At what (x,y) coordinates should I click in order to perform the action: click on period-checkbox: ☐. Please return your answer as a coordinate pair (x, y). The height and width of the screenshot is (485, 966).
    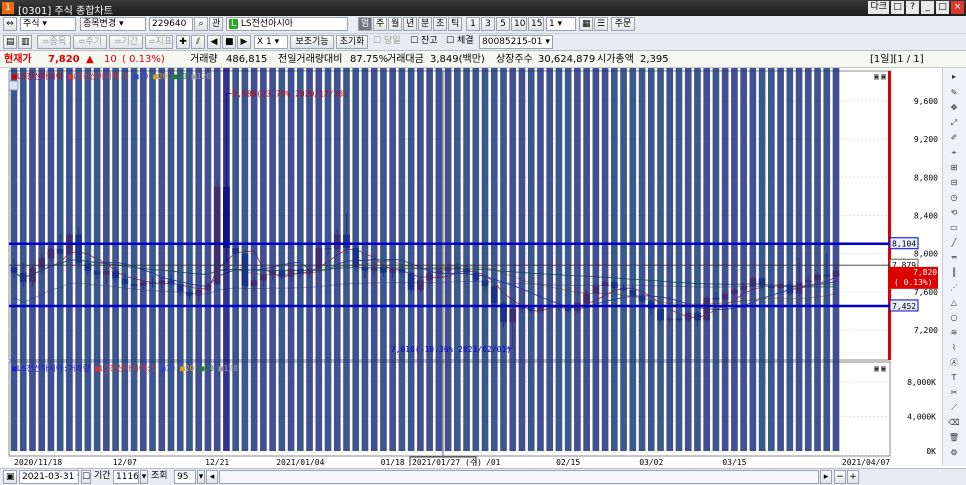
    Looking at the image, I should click on (86, 477).